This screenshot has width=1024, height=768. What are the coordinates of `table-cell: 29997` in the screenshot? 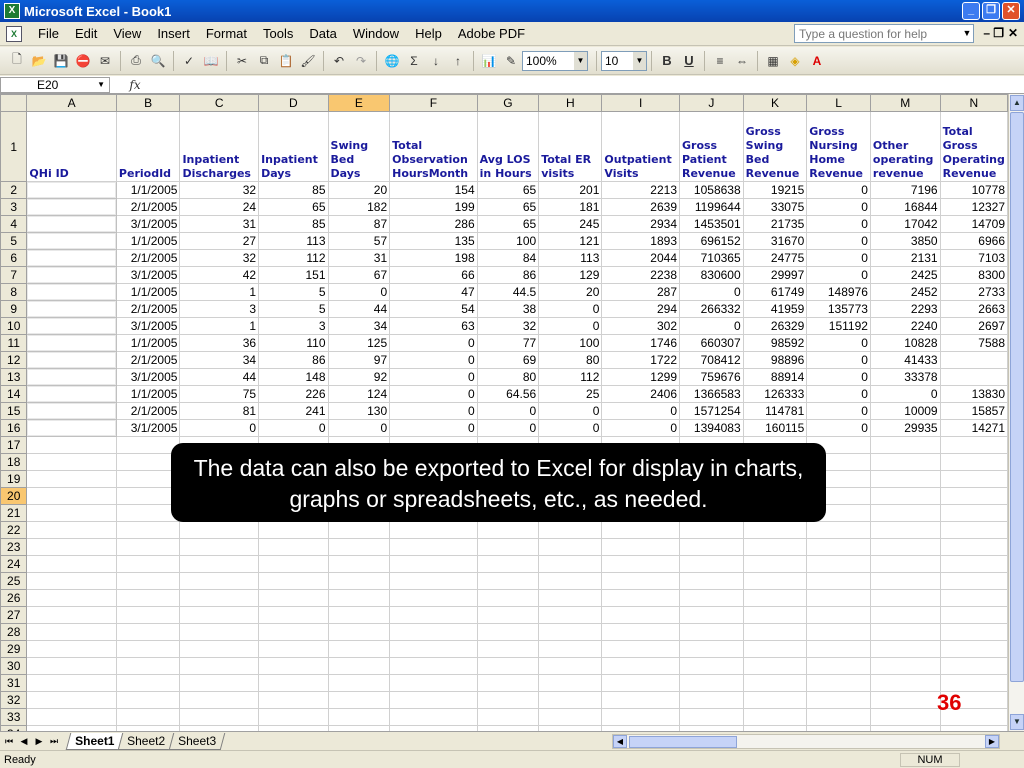 It's located at (775, 275).